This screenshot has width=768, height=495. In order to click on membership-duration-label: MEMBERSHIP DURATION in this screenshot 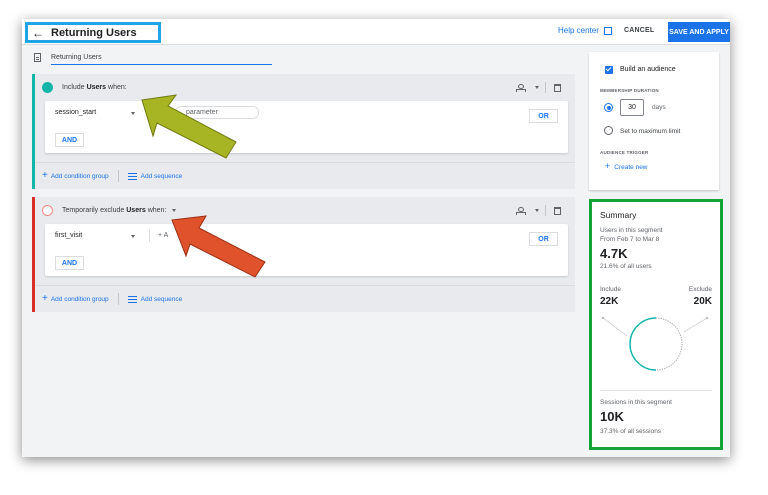, I will do `click(629, 90)`.